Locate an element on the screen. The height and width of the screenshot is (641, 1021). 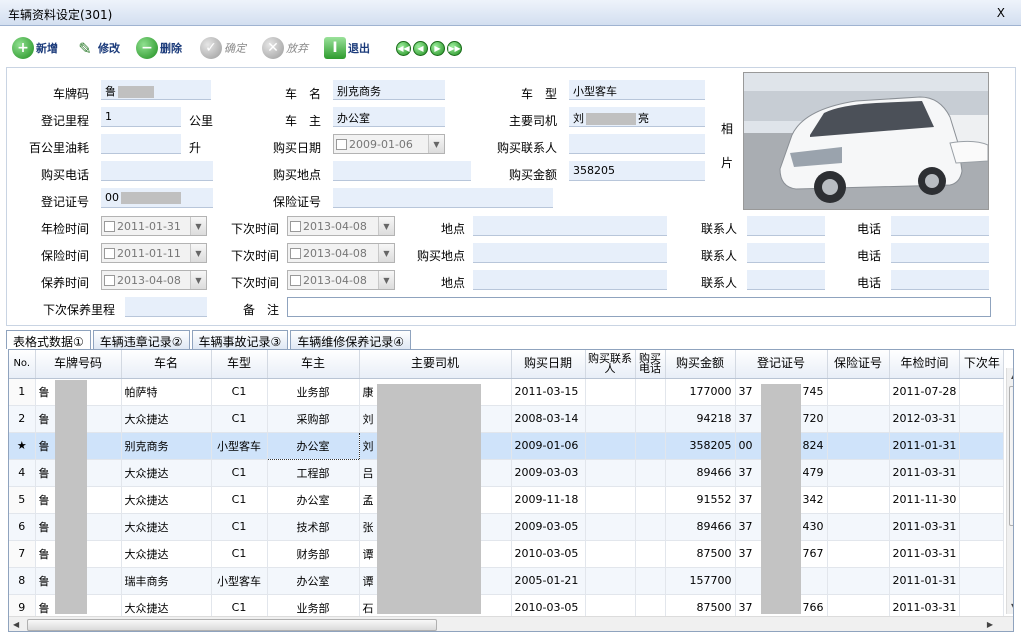
last-record-icon: ▶▶ is located at coordinates (454, 48).